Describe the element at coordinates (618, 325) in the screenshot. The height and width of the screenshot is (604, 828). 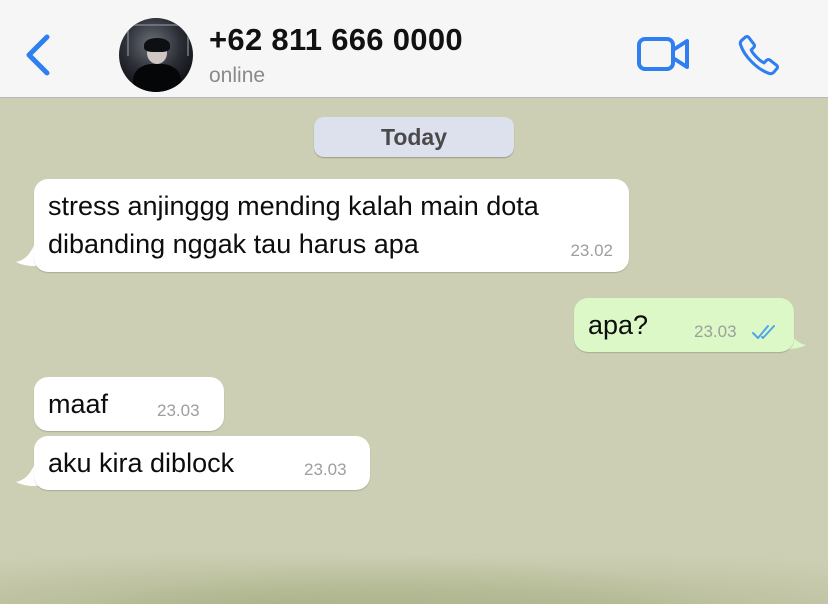
I see `message-text: apa?` at that location.